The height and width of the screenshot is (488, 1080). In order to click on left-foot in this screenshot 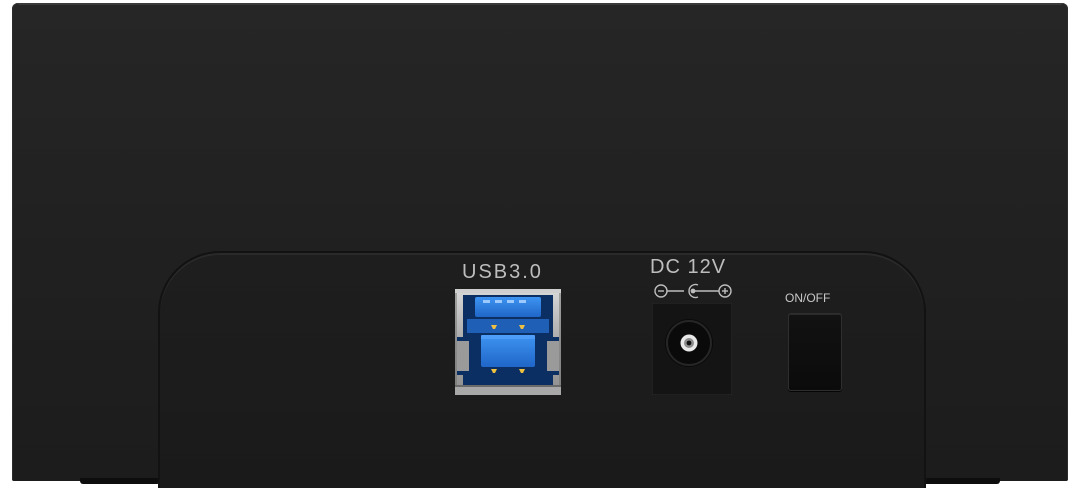, I will do `click(120, 481)`.